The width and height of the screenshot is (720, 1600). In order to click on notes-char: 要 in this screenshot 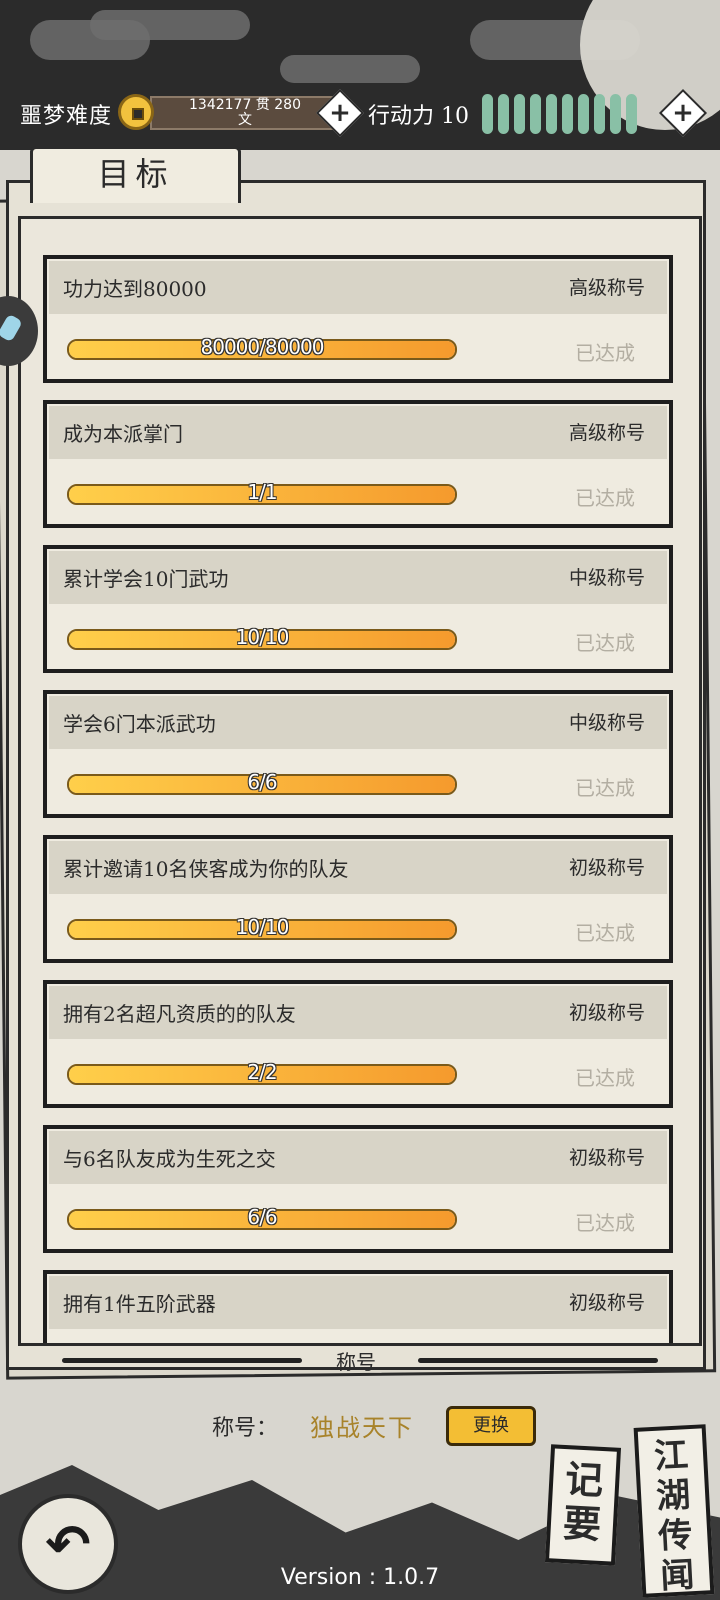, I will do `click(582, 1523)`.